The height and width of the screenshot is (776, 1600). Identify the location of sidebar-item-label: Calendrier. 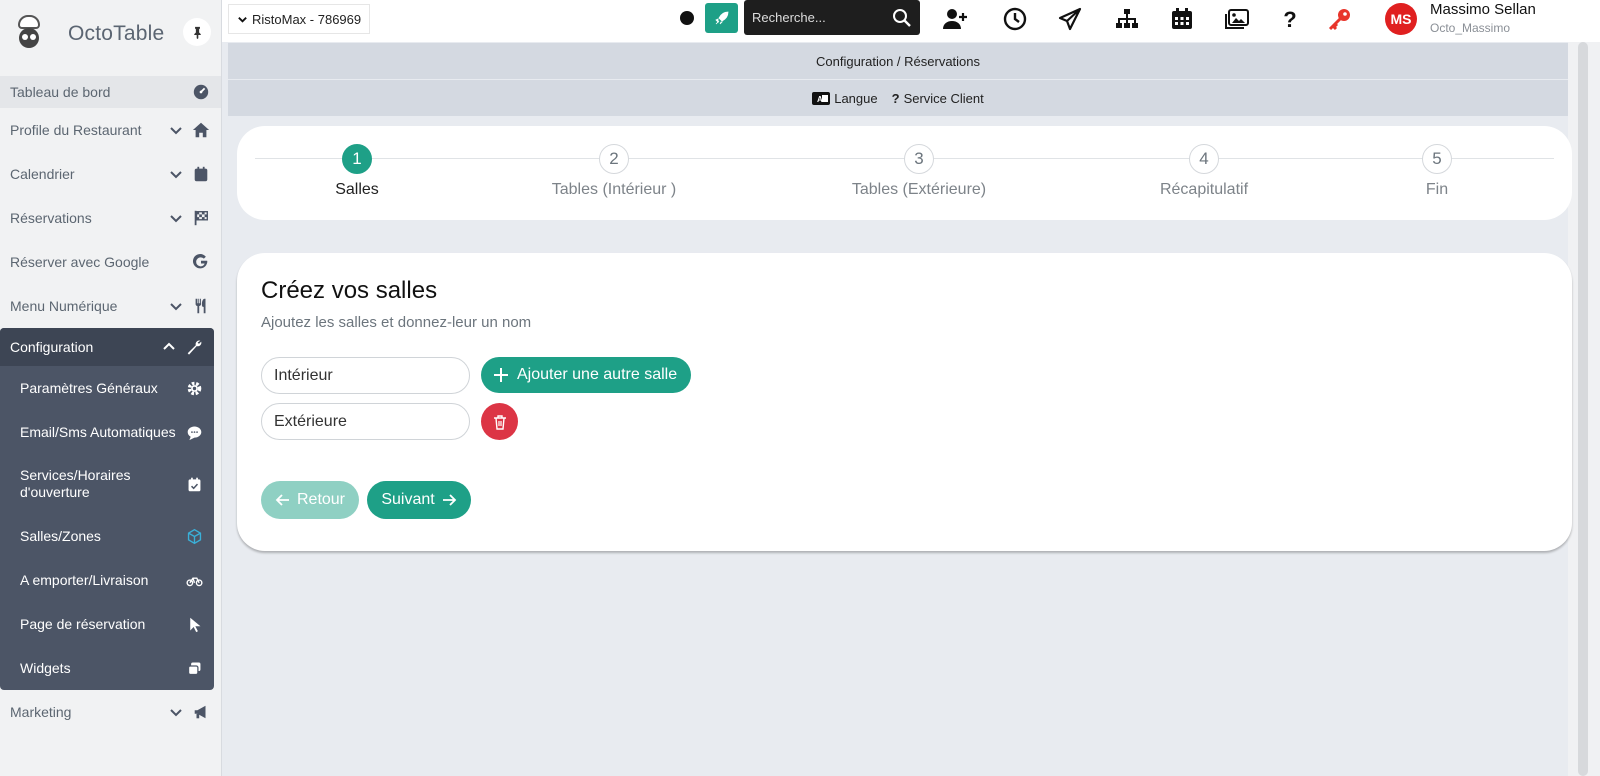
(42, 174).